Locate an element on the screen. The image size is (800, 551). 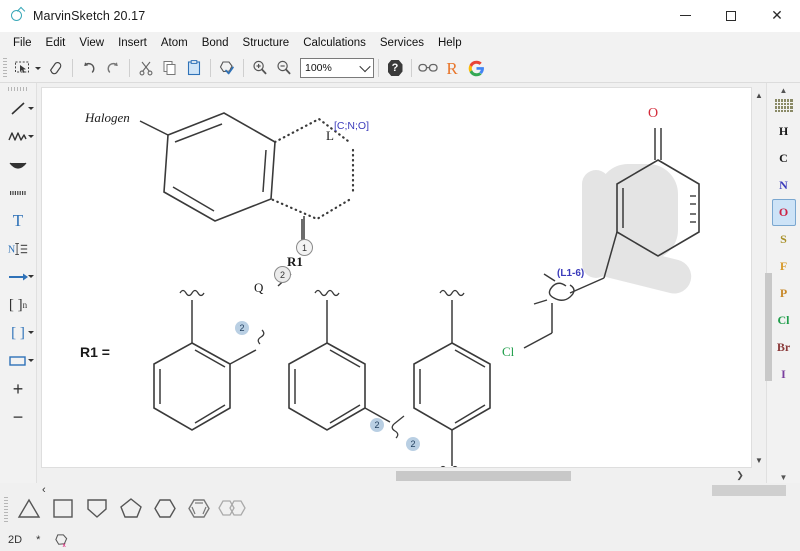
elements-scroll-up-button: ▲ is located at coordinates (784, 90).